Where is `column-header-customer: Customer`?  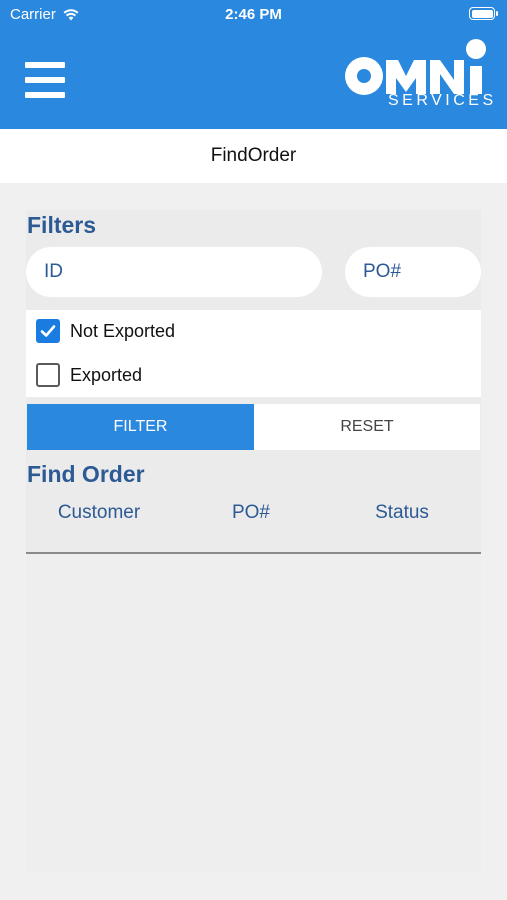
column-header-customer: Customer is located at coordinates (99, 512).